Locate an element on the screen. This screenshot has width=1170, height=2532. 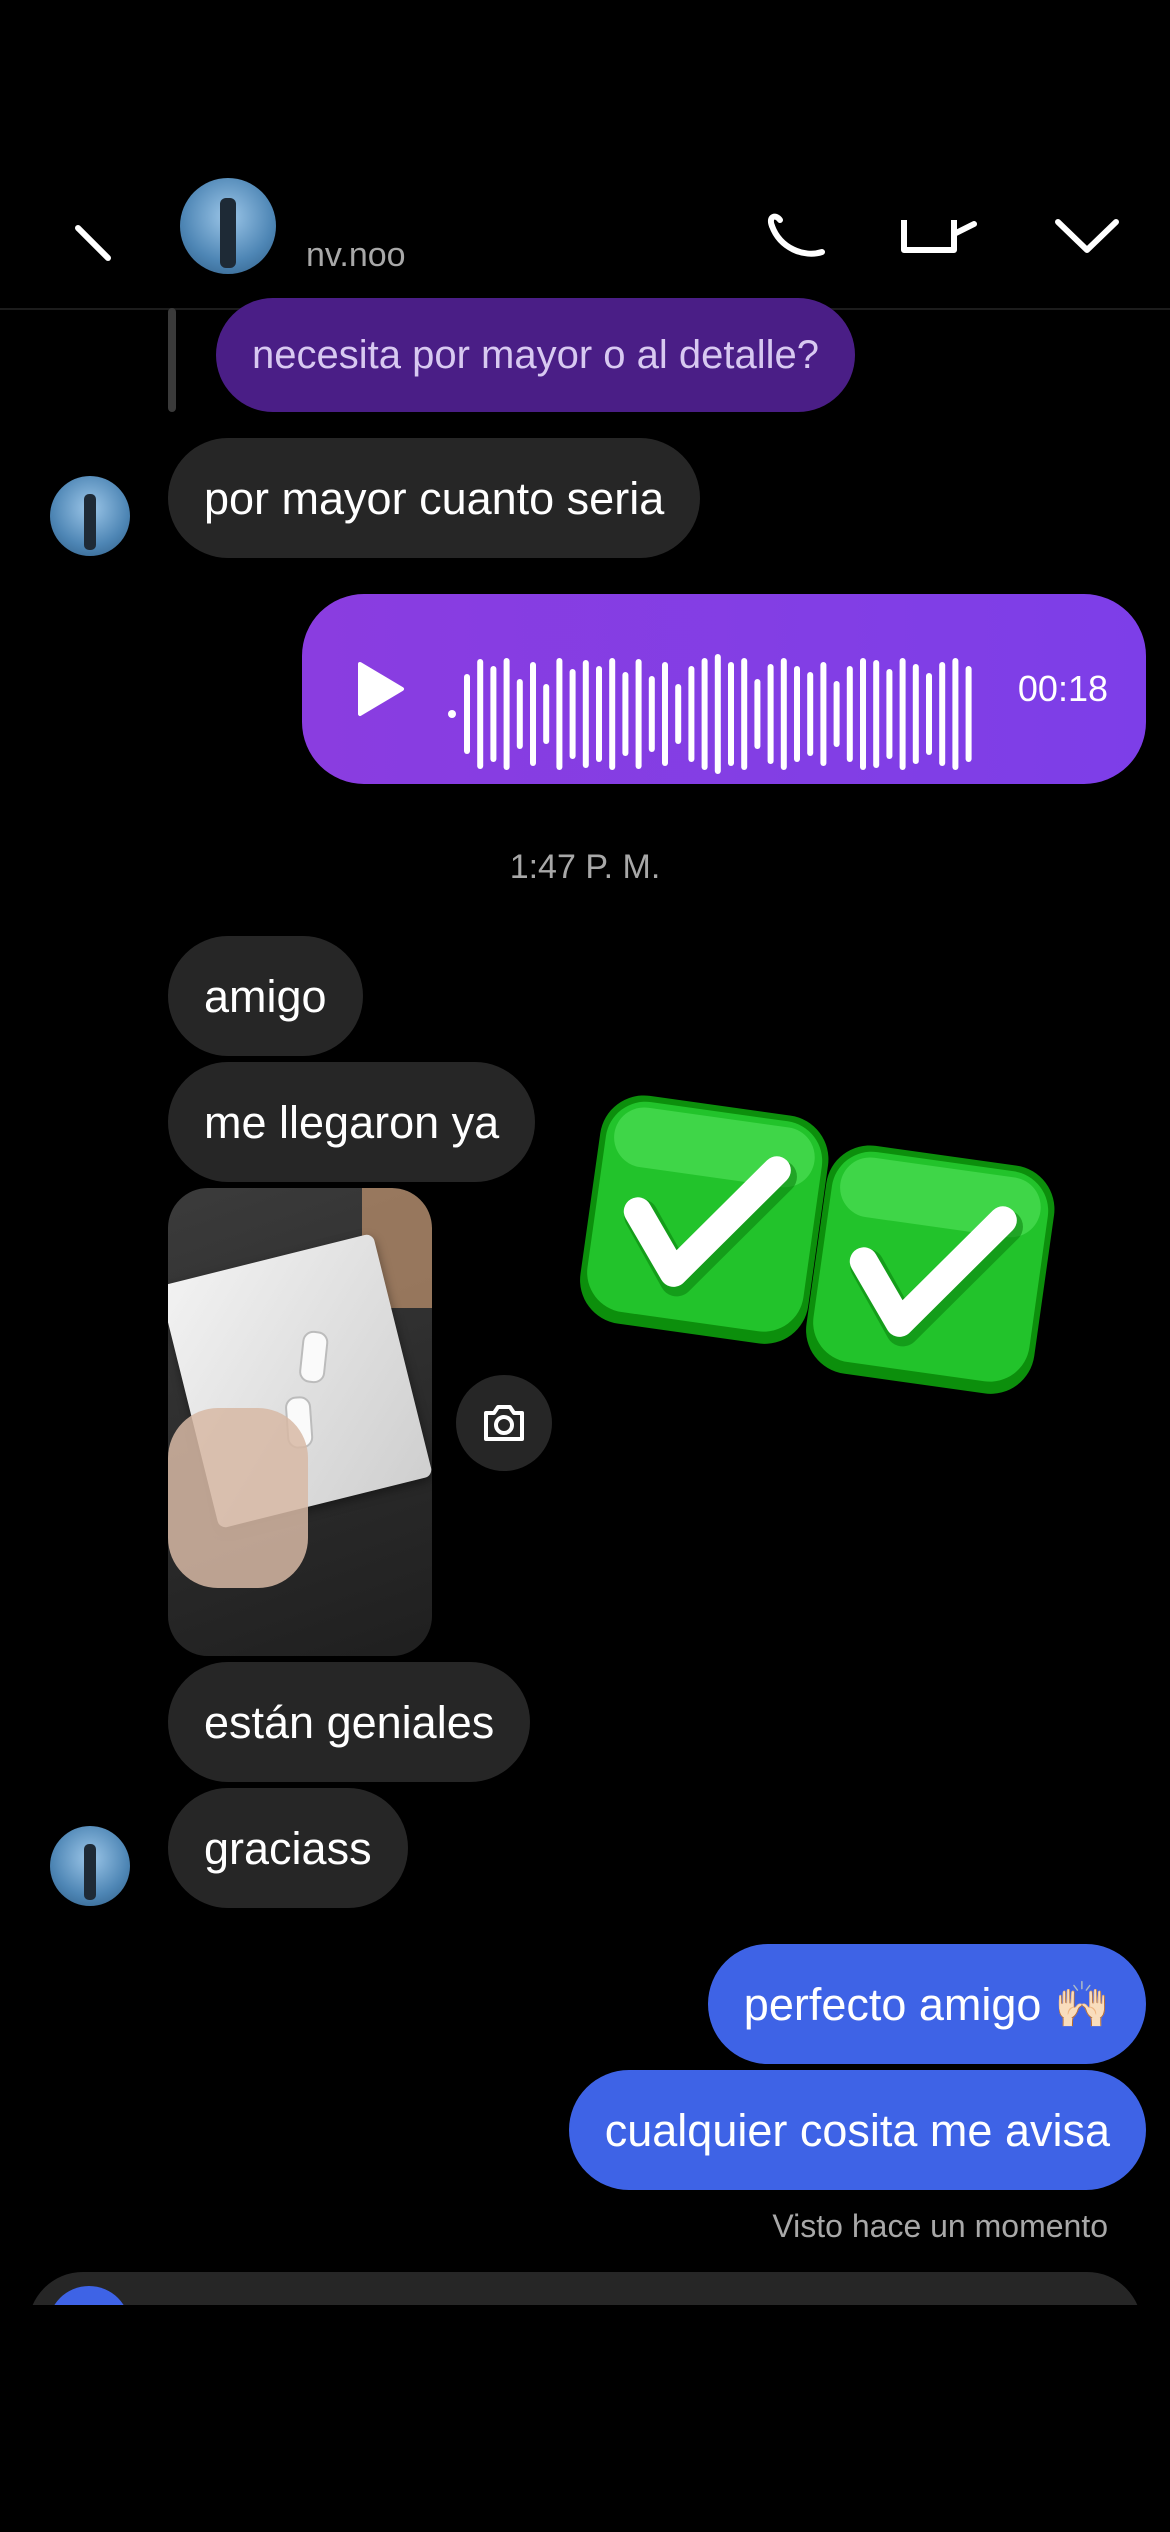
message-bubble-incoming: graciass is located at coordinates (288, 1848).